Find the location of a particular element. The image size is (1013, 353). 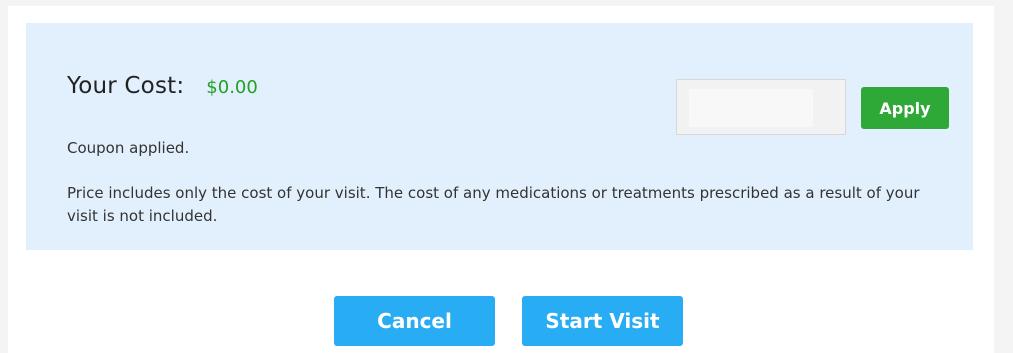

cost-row: Your Cost: $0.00 is located at coordinates (162, 86).